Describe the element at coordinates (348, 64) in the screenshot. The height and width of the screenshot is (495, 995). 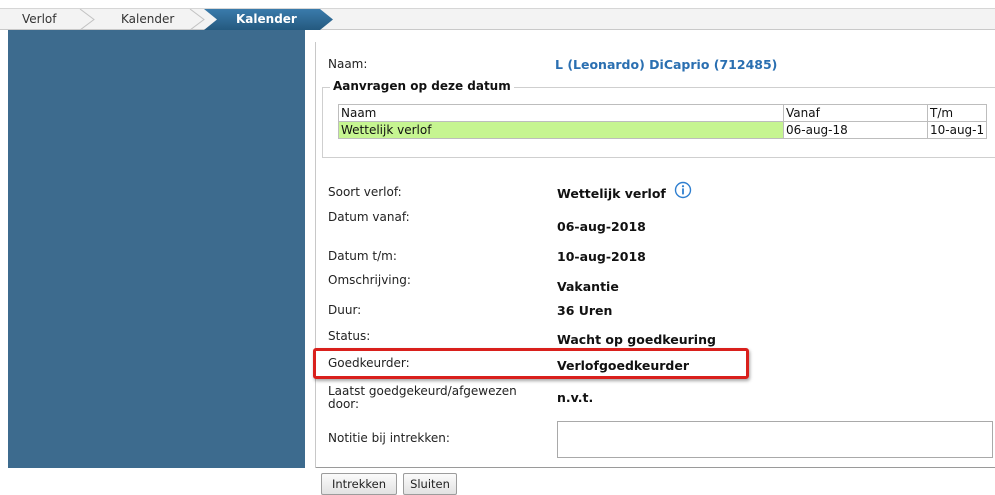
I see `naam-label: Naam:` at that location.